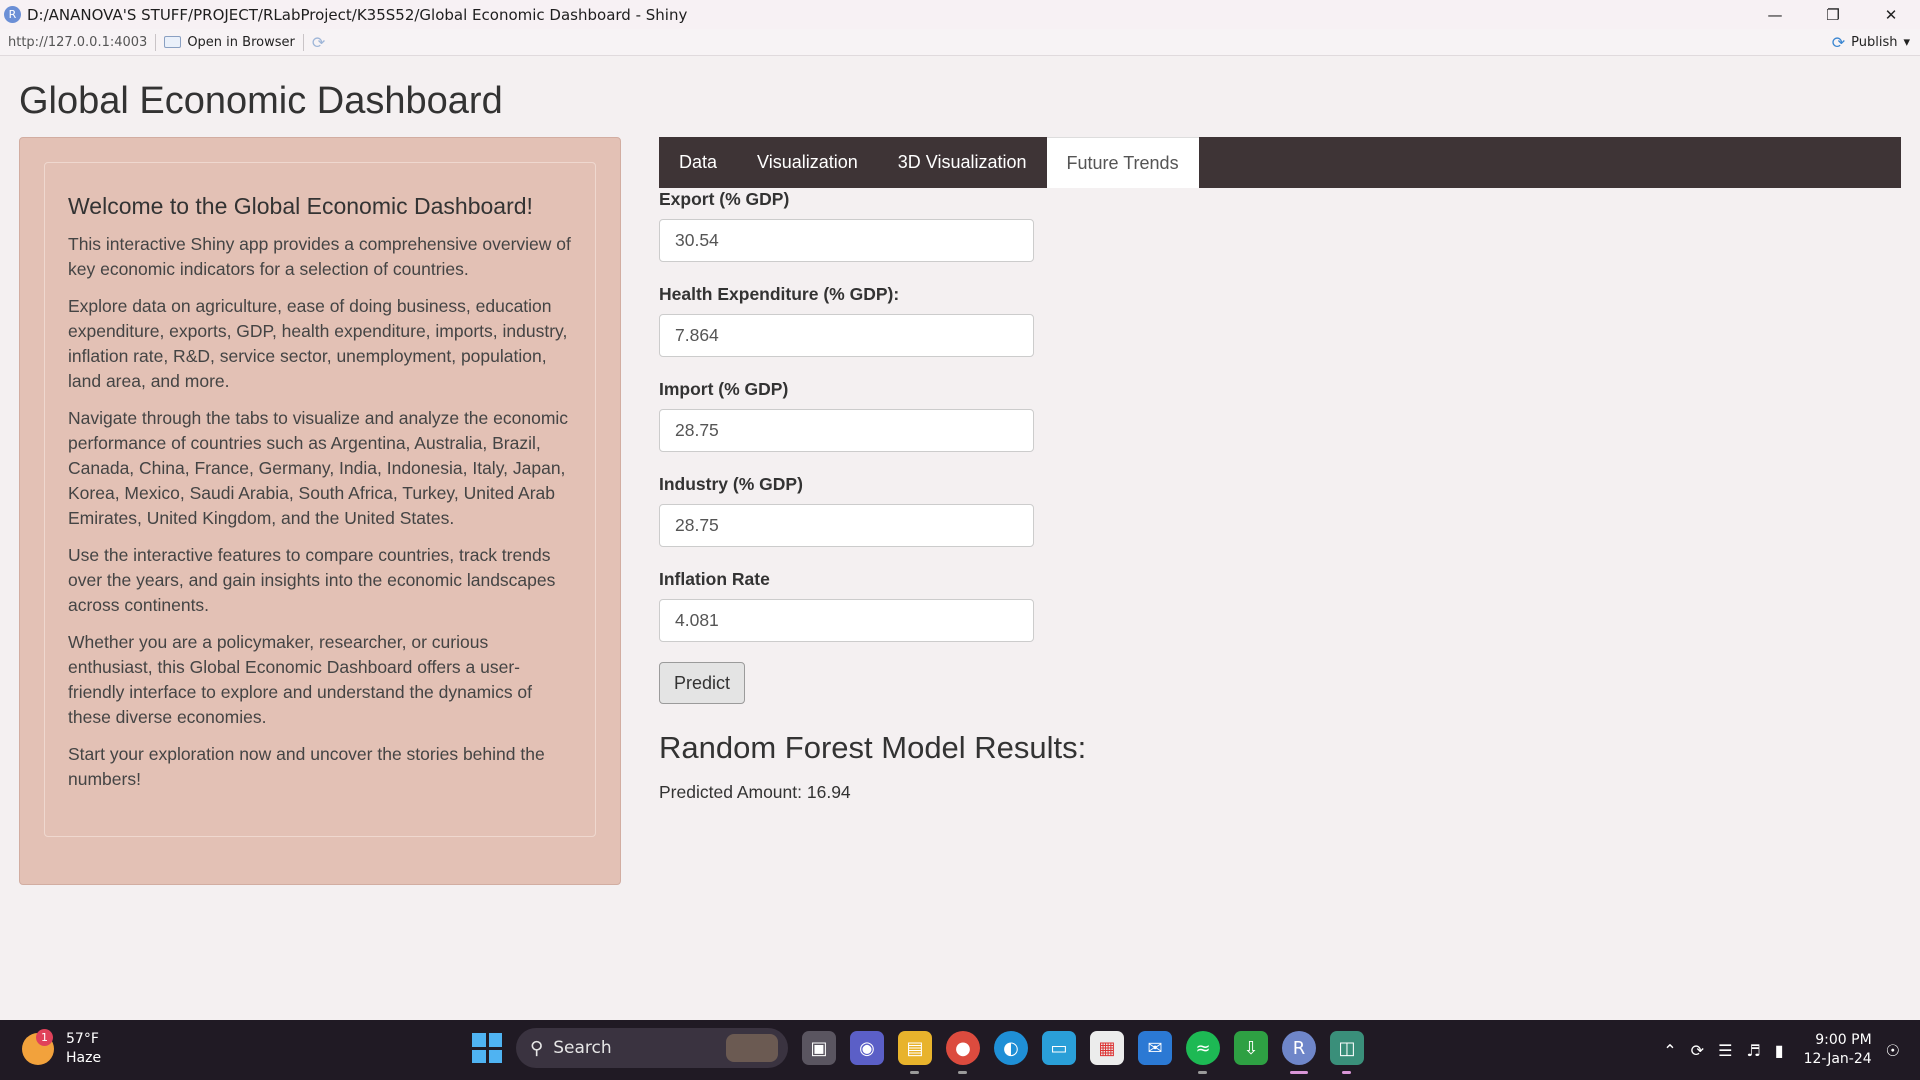 The height and width of the screenshot is (1080, 1920). I want to click on shiny-window-icon: ◫, so click(1347, 1052).